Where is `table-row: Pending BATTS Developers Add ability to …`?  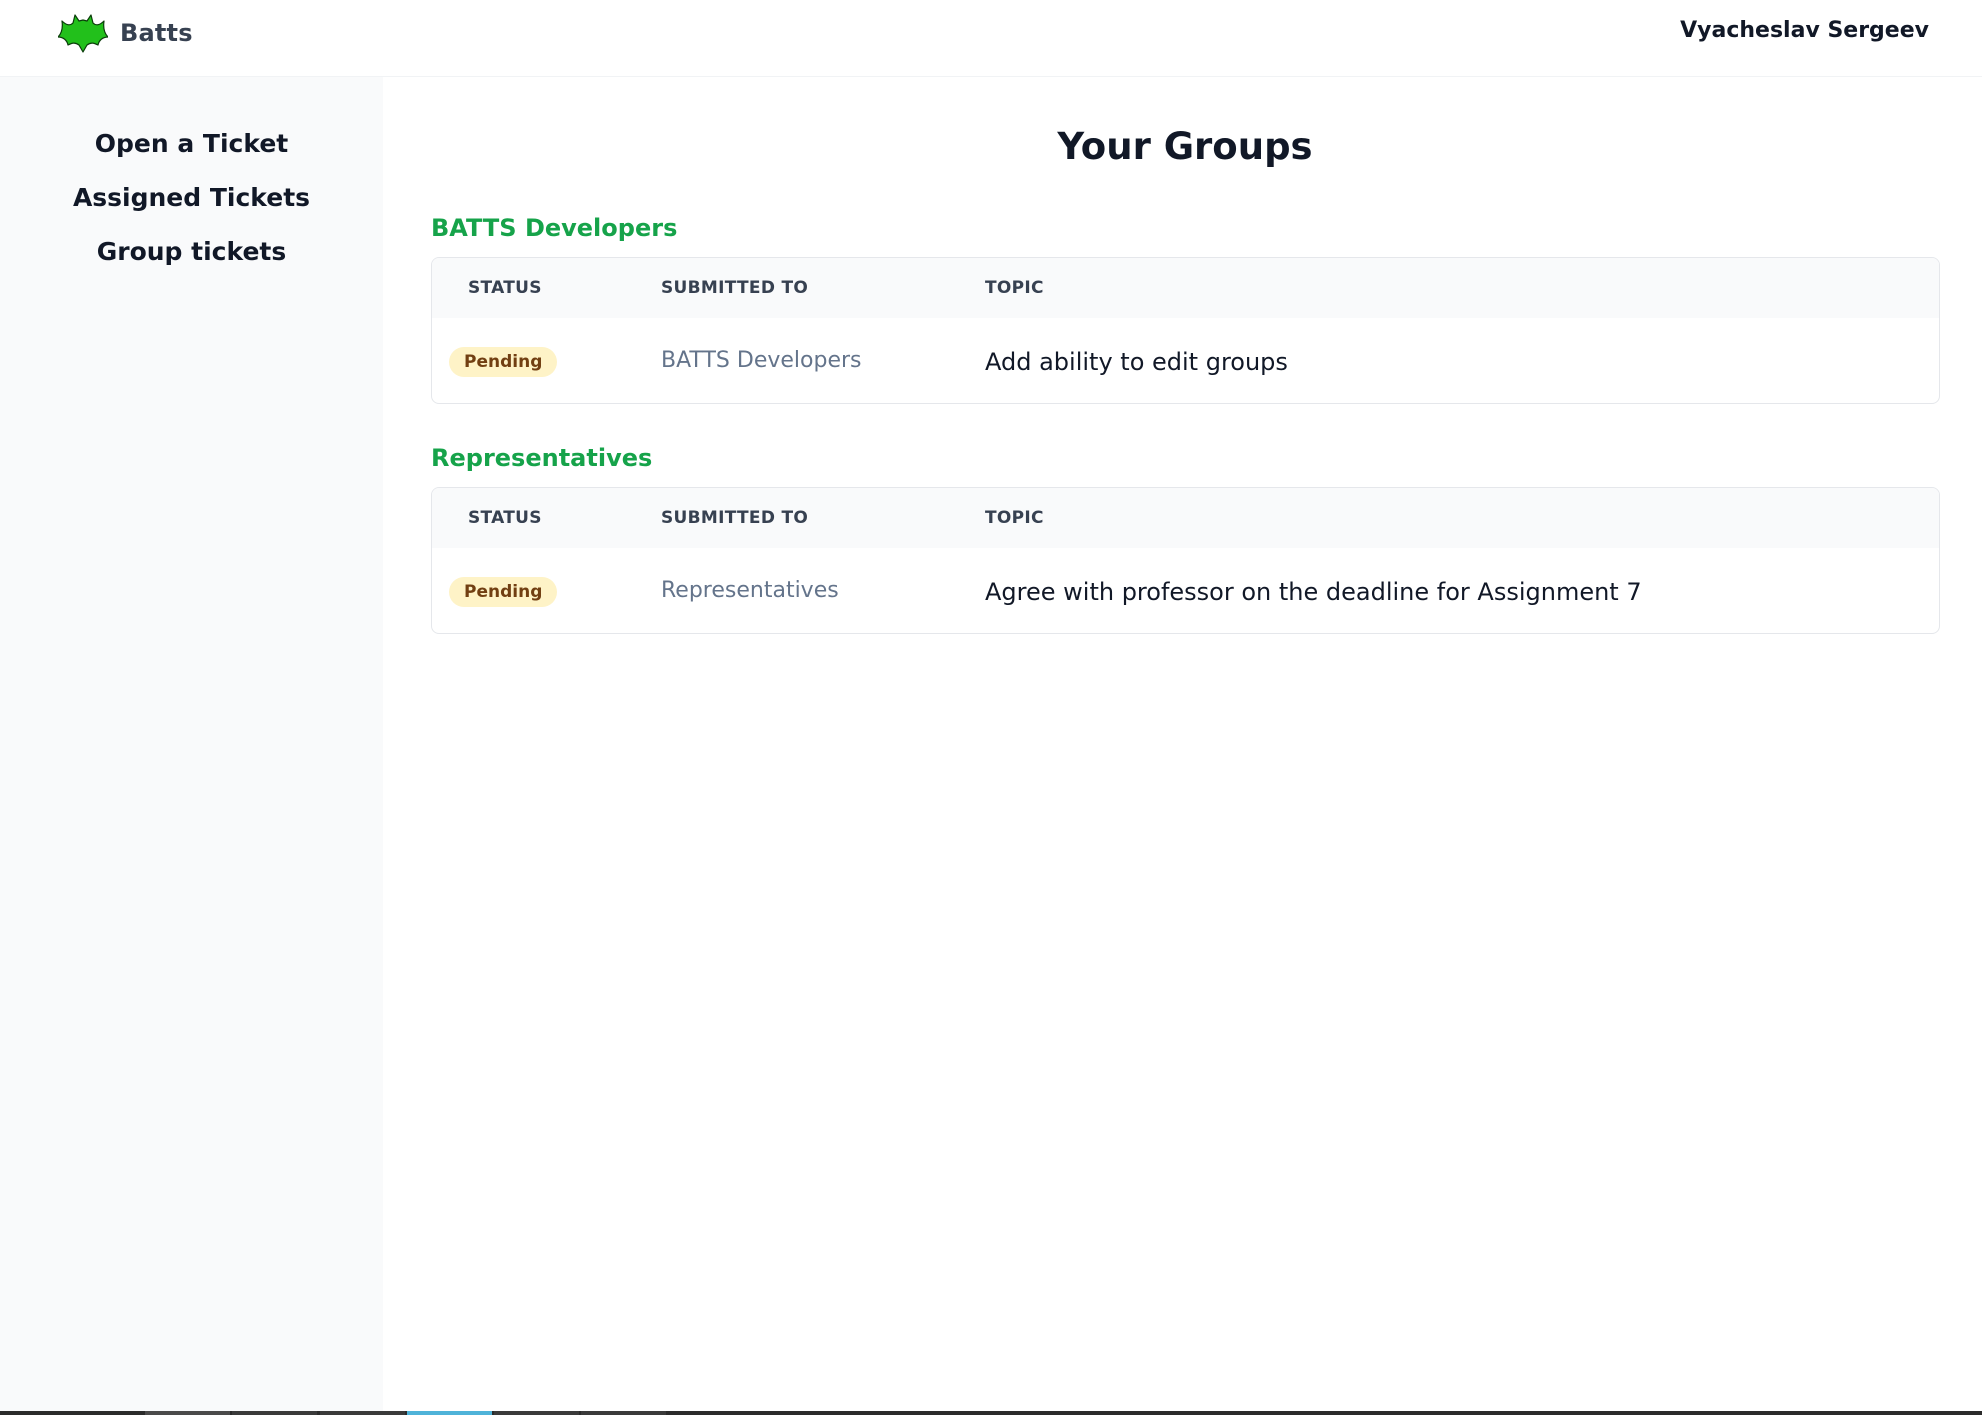
table-row: Pending BATTS Developers Add ability to … is located at coordinates (1185, 360).